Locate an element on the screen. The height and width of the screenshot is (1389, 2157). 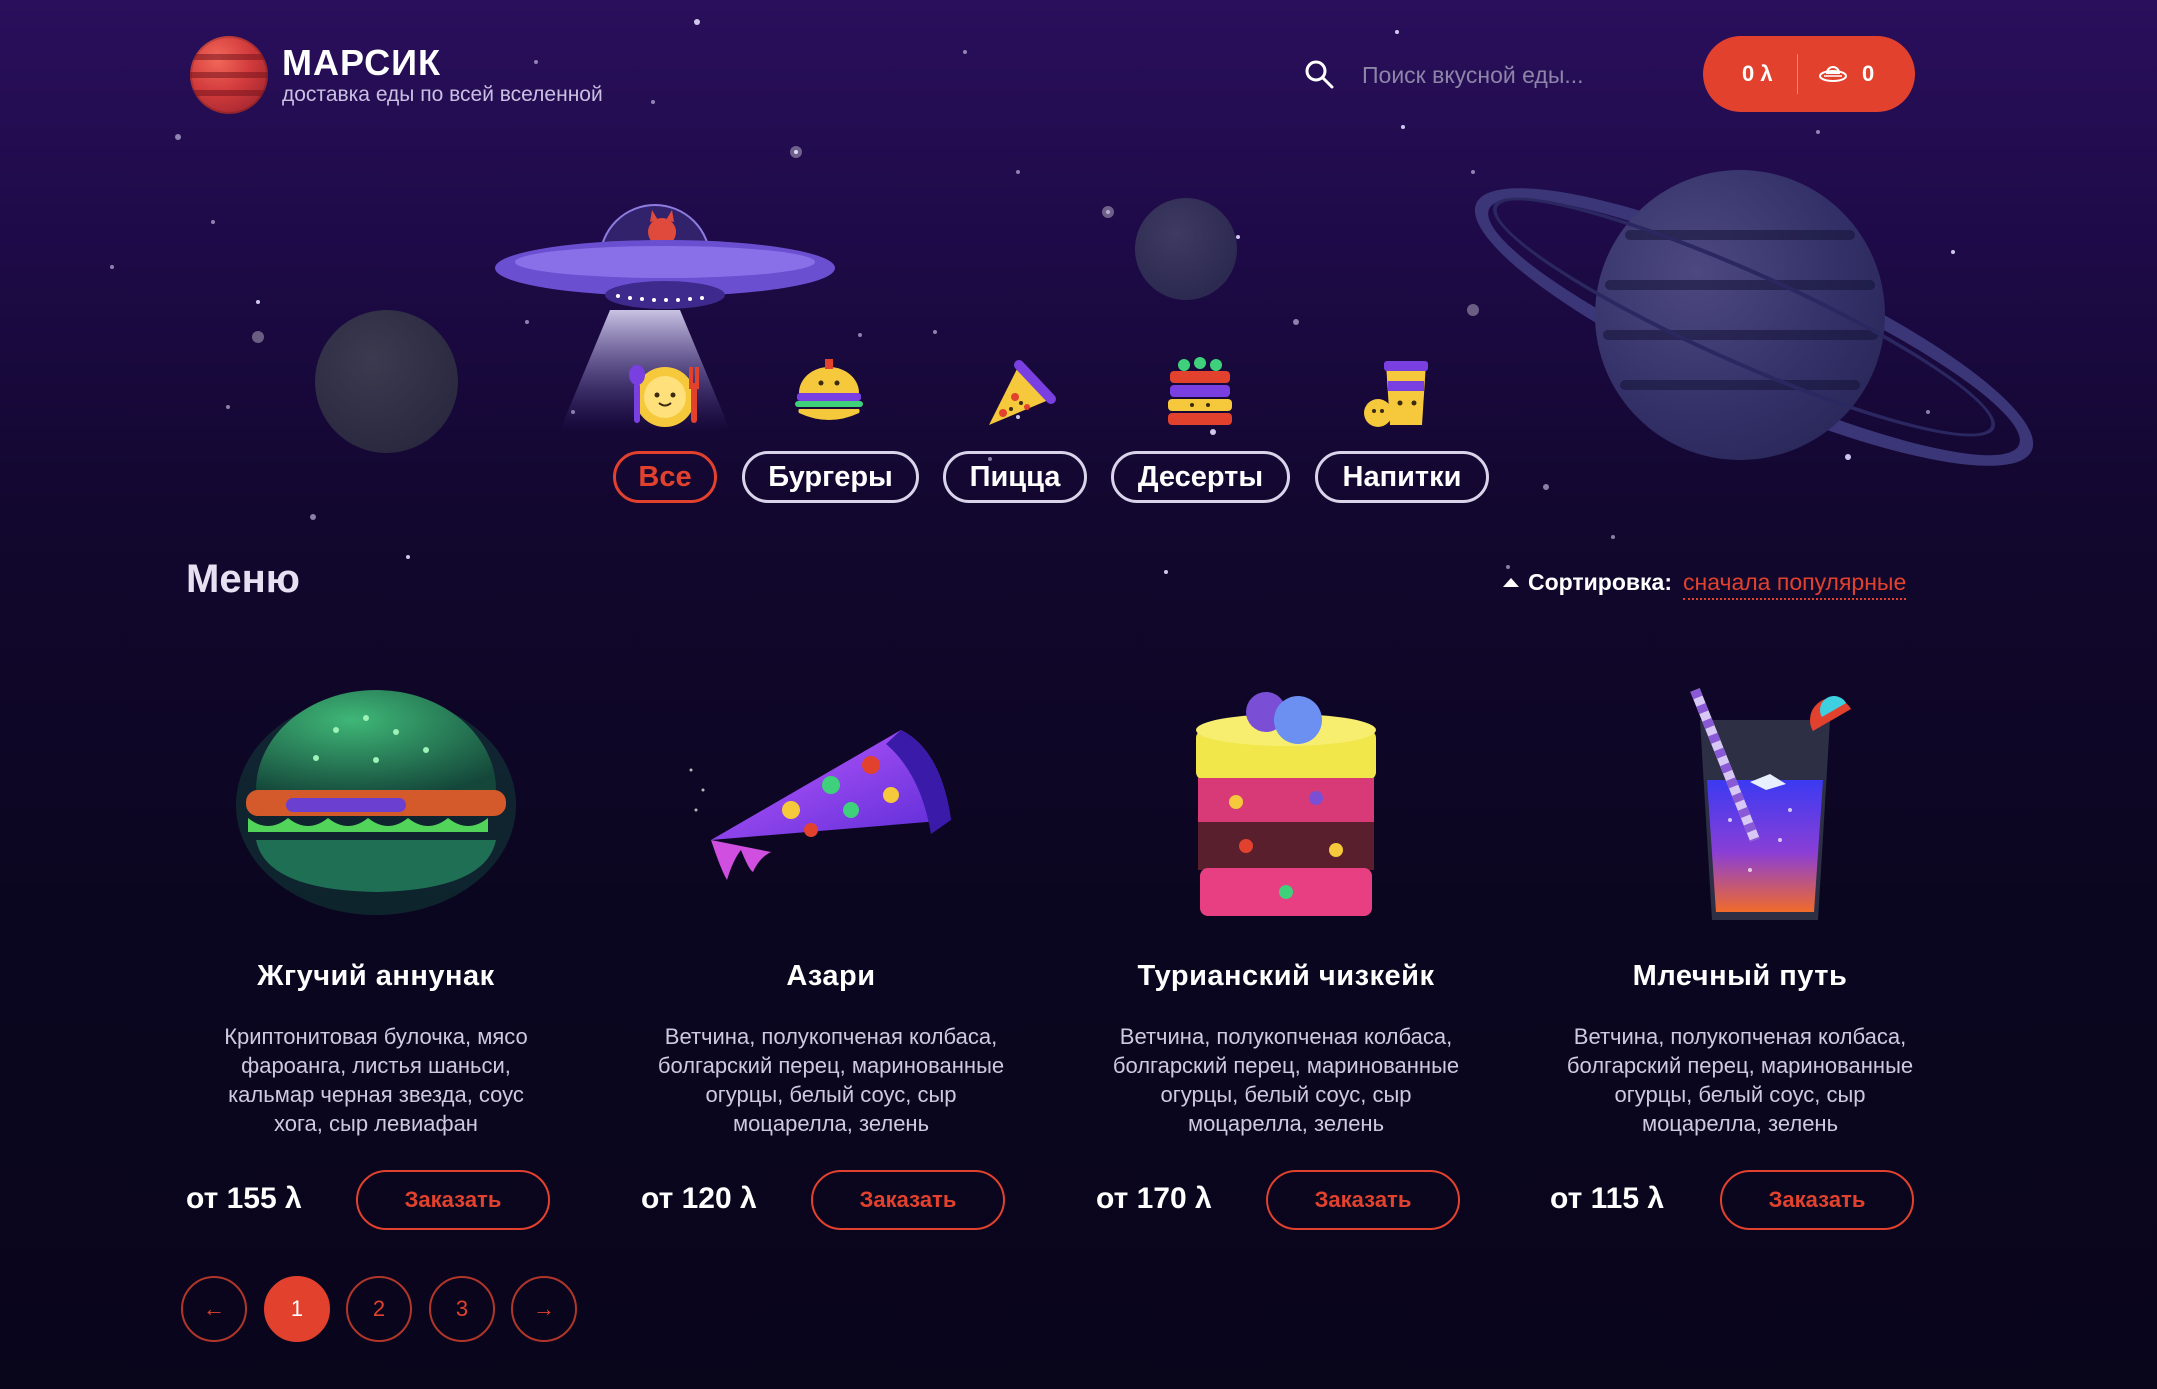
pagination-page-3: 3 is located at coordinates (462, 1309).